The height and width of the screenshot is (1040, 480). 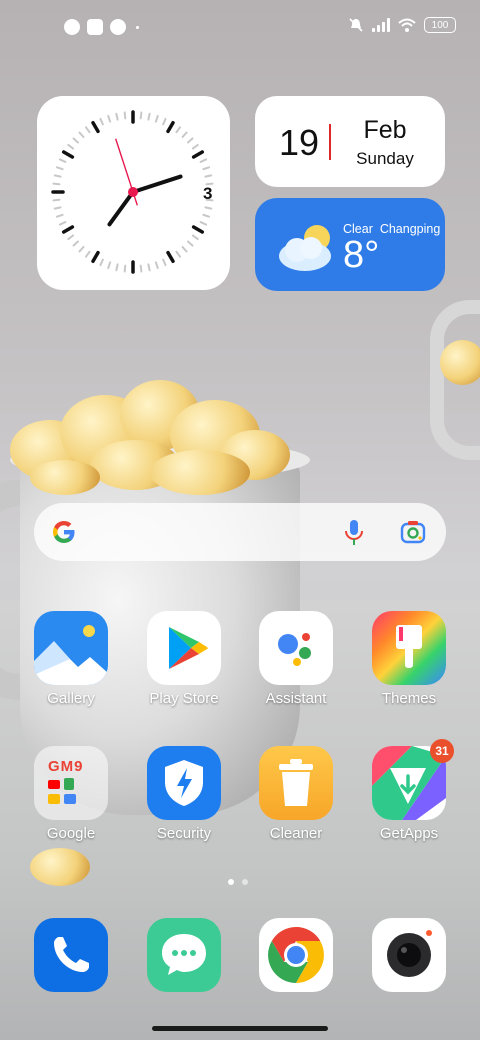 I want to click on more-notifications-dot, so click(x=137, y=27).